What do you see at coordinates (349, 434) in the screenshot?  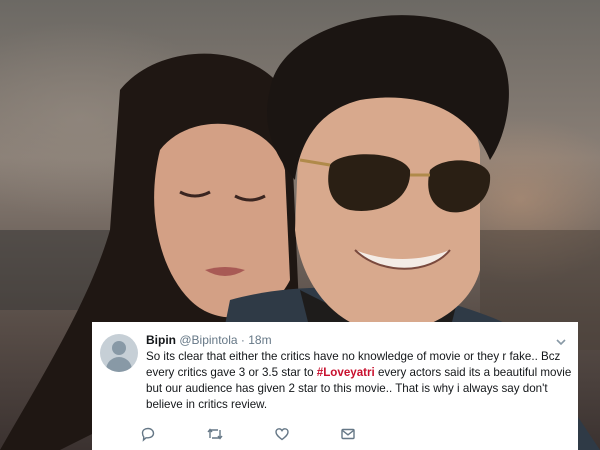 I see `envelope-icon` at bounding box center [349, 434].